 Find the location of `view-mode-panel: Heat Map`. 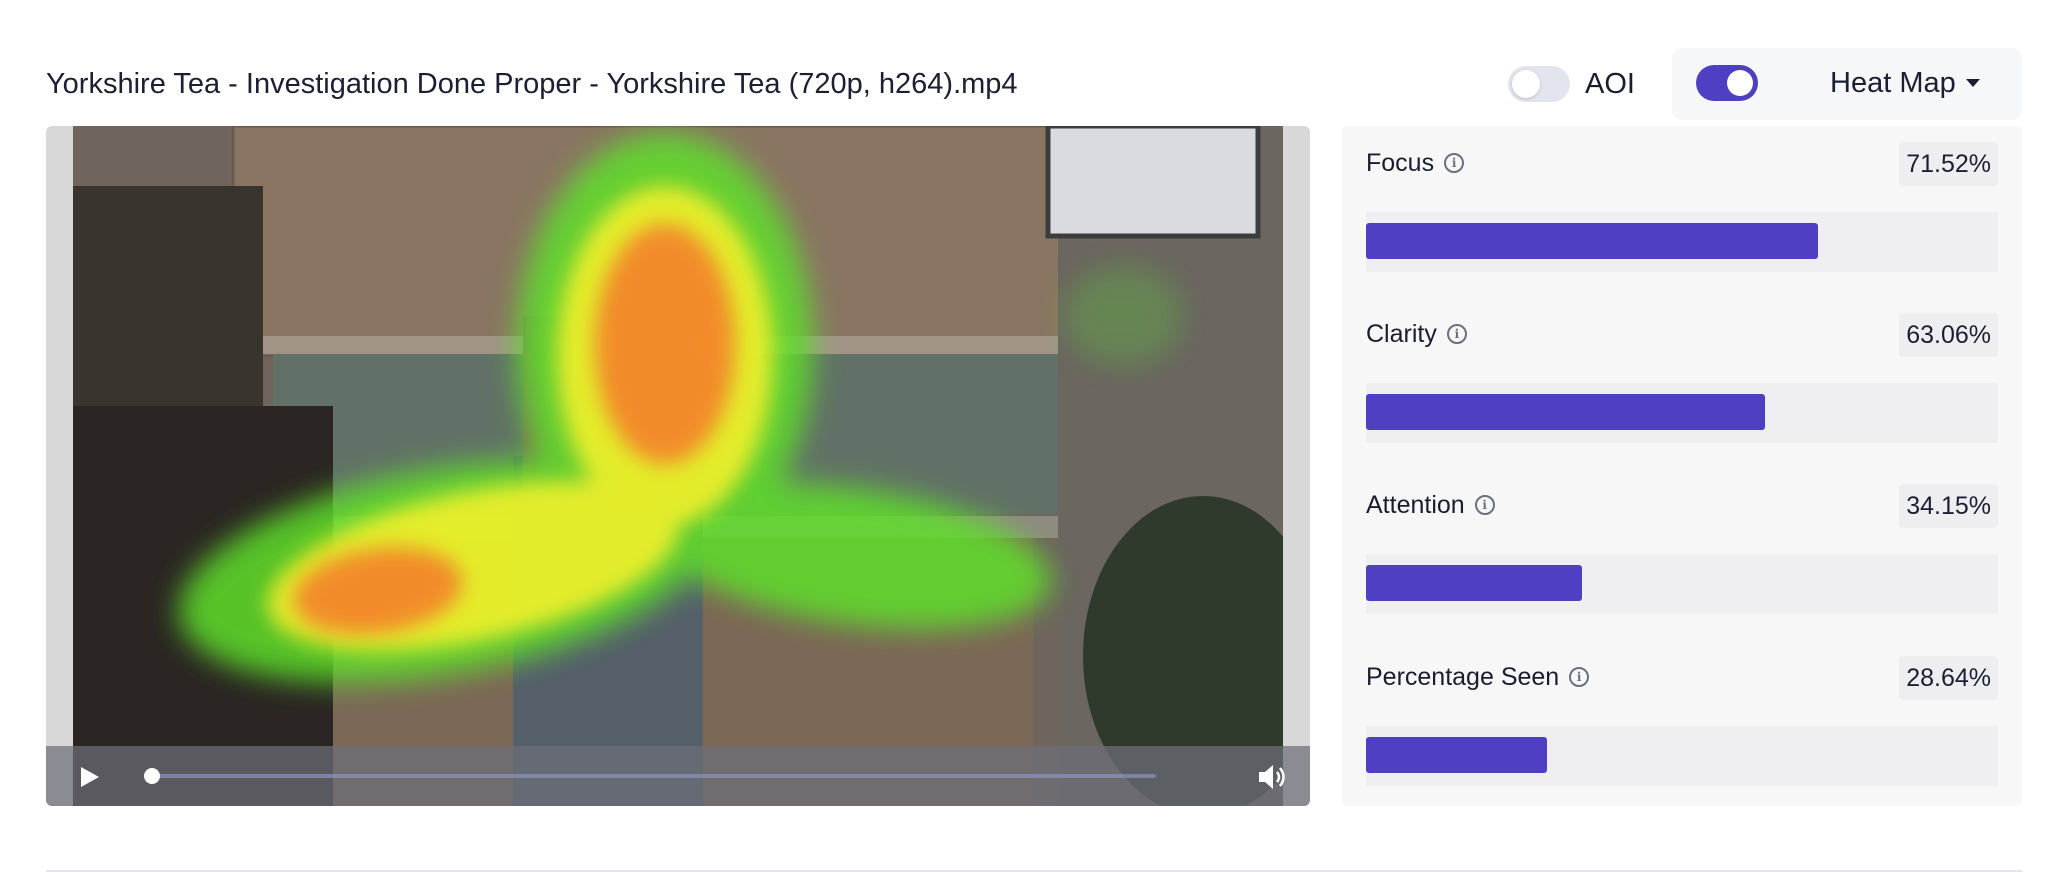

view-mode-panel: Heat Map is located at coordinates (1847, 84).